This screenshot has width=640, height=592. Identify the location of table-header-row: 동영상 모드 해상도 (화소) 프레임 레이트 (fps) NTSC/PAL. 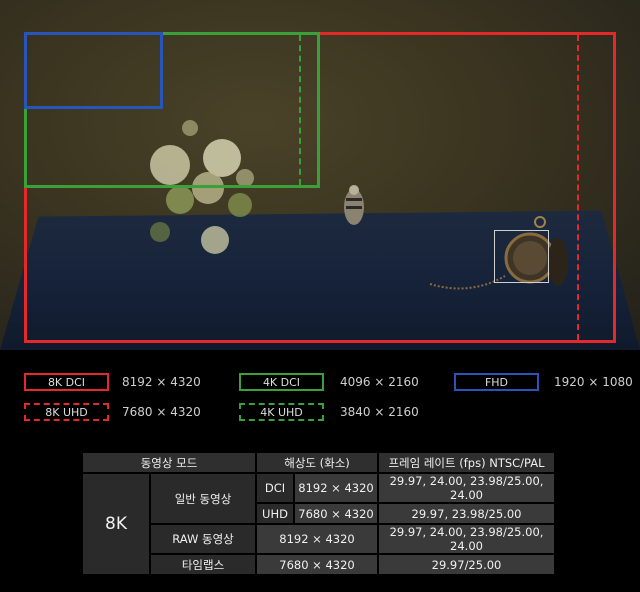
(318, 462).